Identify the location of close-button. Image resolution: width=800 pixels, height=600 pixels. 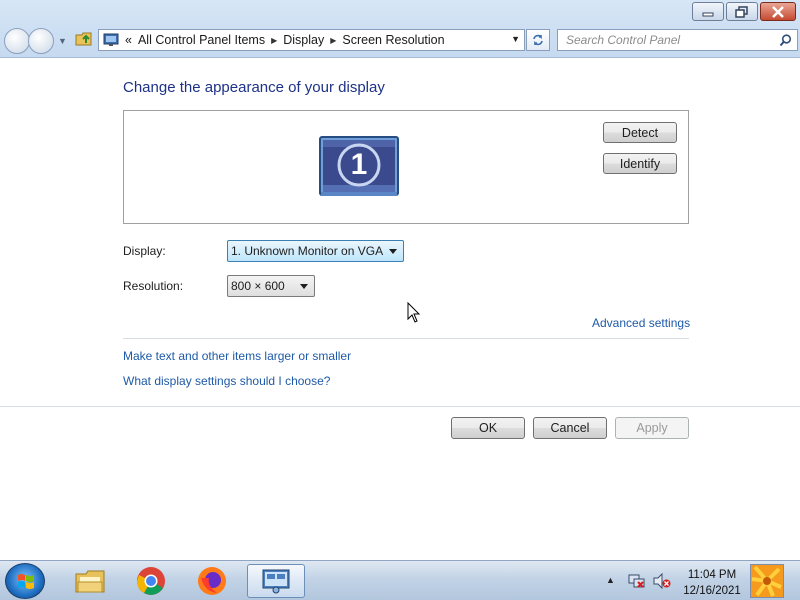
(778, 11).